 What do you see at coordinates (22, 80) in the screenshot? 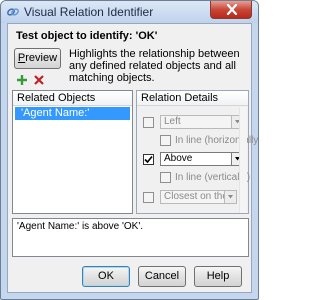
I see `plus-icon` at bounding box center [22, 80].